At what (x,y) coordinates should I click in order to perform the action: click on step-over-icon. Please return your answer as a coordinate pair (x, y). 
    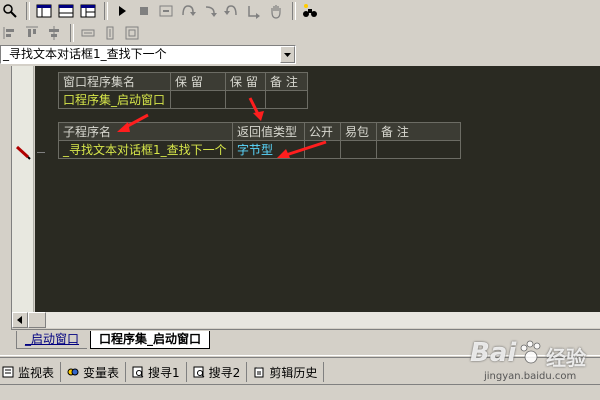
    Looking at the image, I should click on (188, 11).